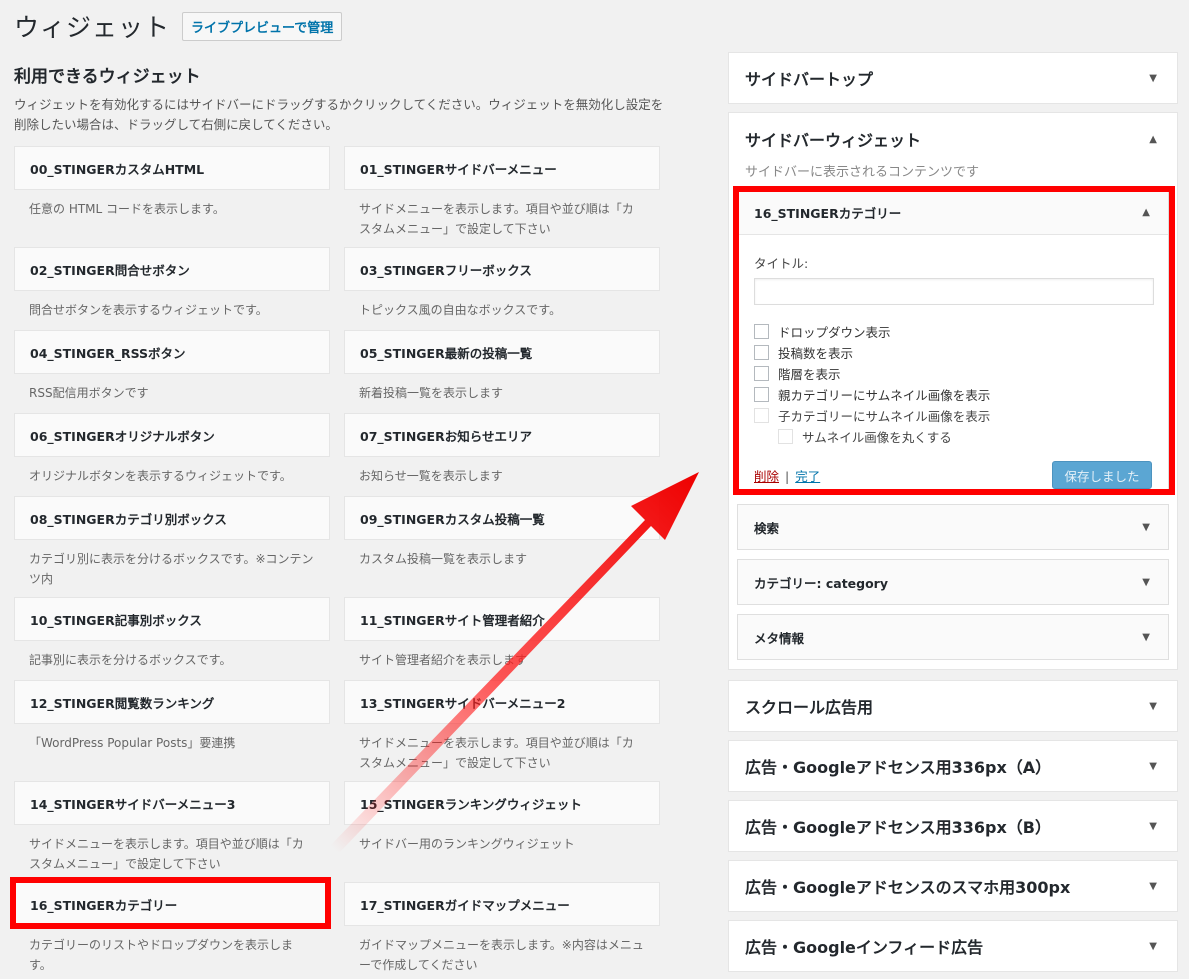 The width and height of the screenshot is (1189, 979). Describe the element at coordinates (502, 702) in the screenshot. I see `widget-title: 13_STINGERサイドバーメニュー2` at that location.